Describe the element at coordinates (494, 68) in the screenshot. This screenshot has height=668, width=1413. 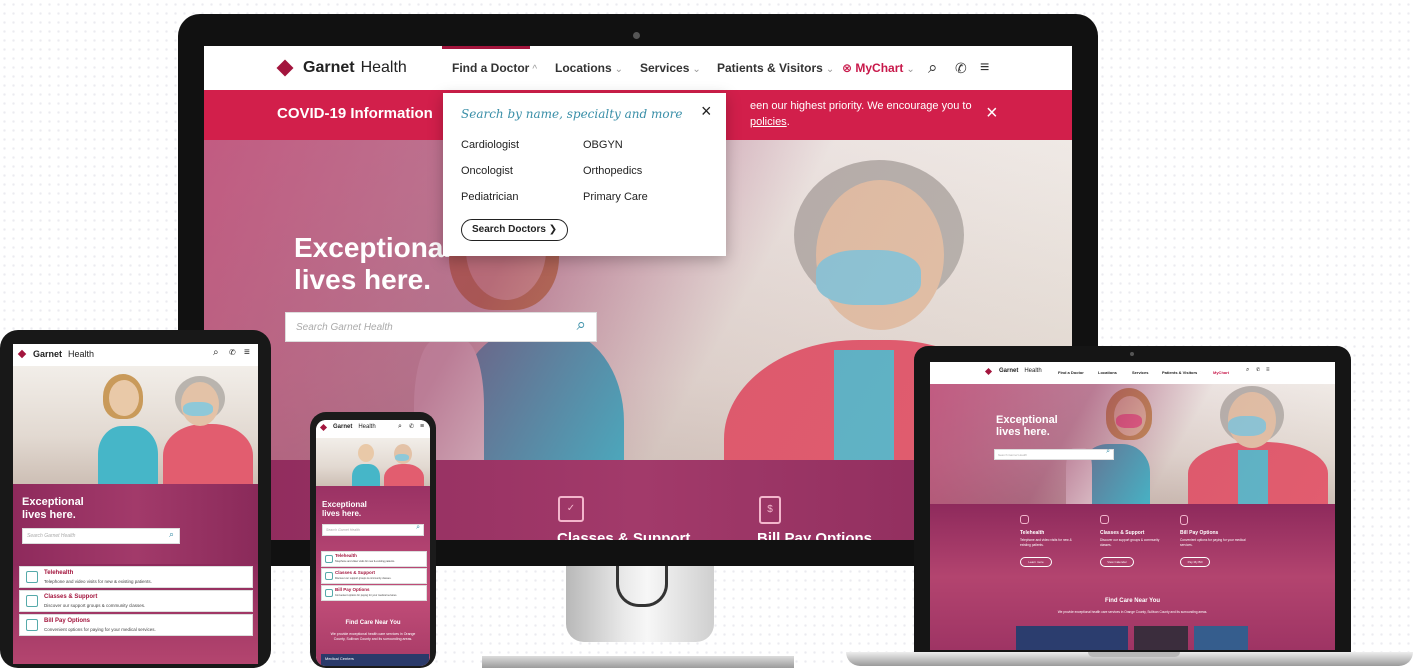
I see `nav-find-a-doctor: Find a Doctor ^` at that location.